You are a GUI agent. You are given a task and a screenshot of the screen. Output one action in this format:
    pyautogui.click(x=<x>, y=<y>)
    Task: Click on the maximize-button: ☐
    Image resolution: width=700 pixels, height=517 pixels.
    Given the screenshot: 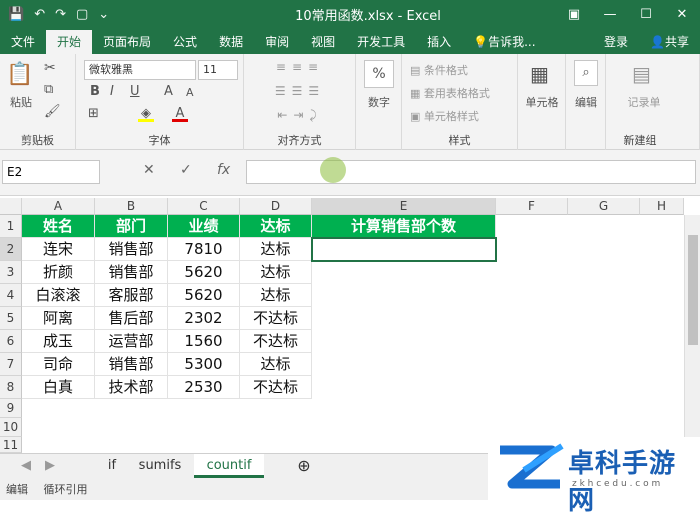 What is the action you would take?
    pyautogui.click(x=646, y=14)
    